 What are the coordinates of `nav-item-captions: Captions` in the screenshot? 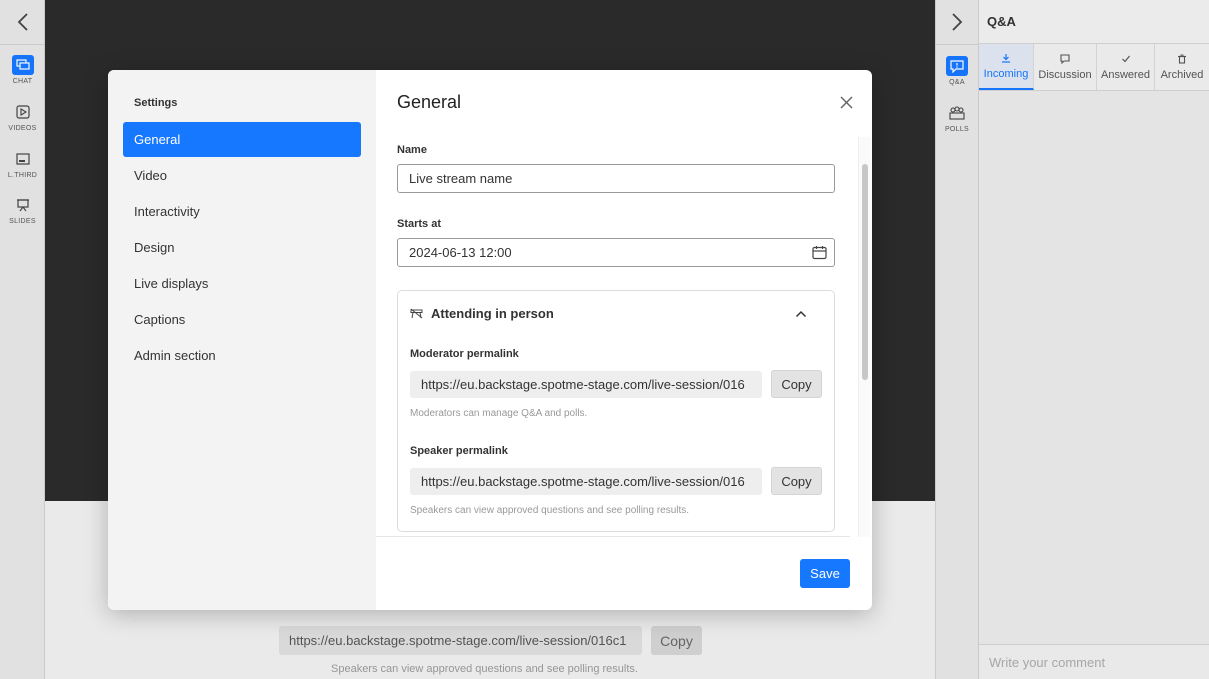 It's located at (242, 319).